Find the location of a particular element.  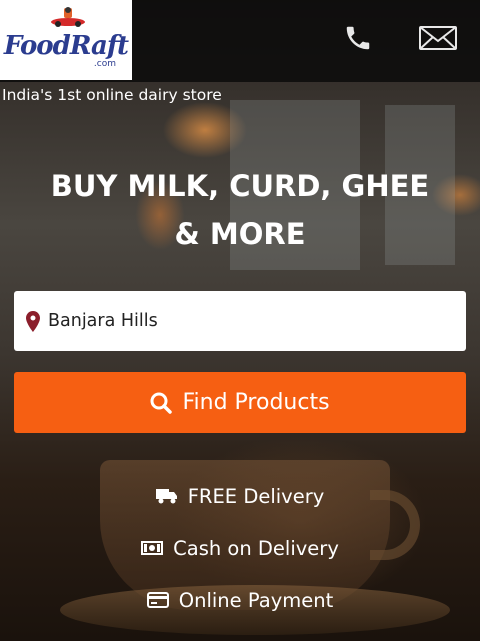

find-products-button: Find Products is located at coordinates (240, 402).